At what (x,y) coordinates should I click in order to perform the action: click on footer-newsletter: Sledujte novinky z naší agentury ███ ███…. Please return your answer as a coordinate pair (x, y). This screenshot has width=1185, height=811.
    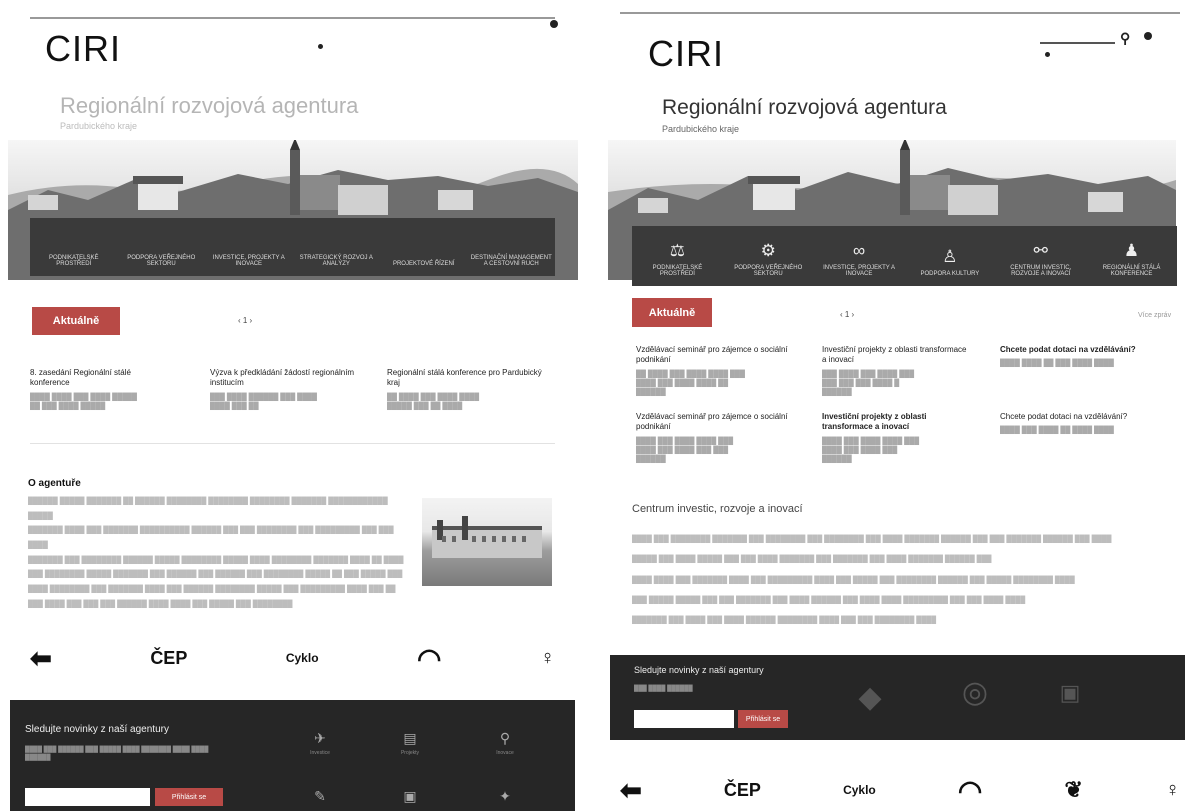
    Looking at the image, I should click on (897, 697).